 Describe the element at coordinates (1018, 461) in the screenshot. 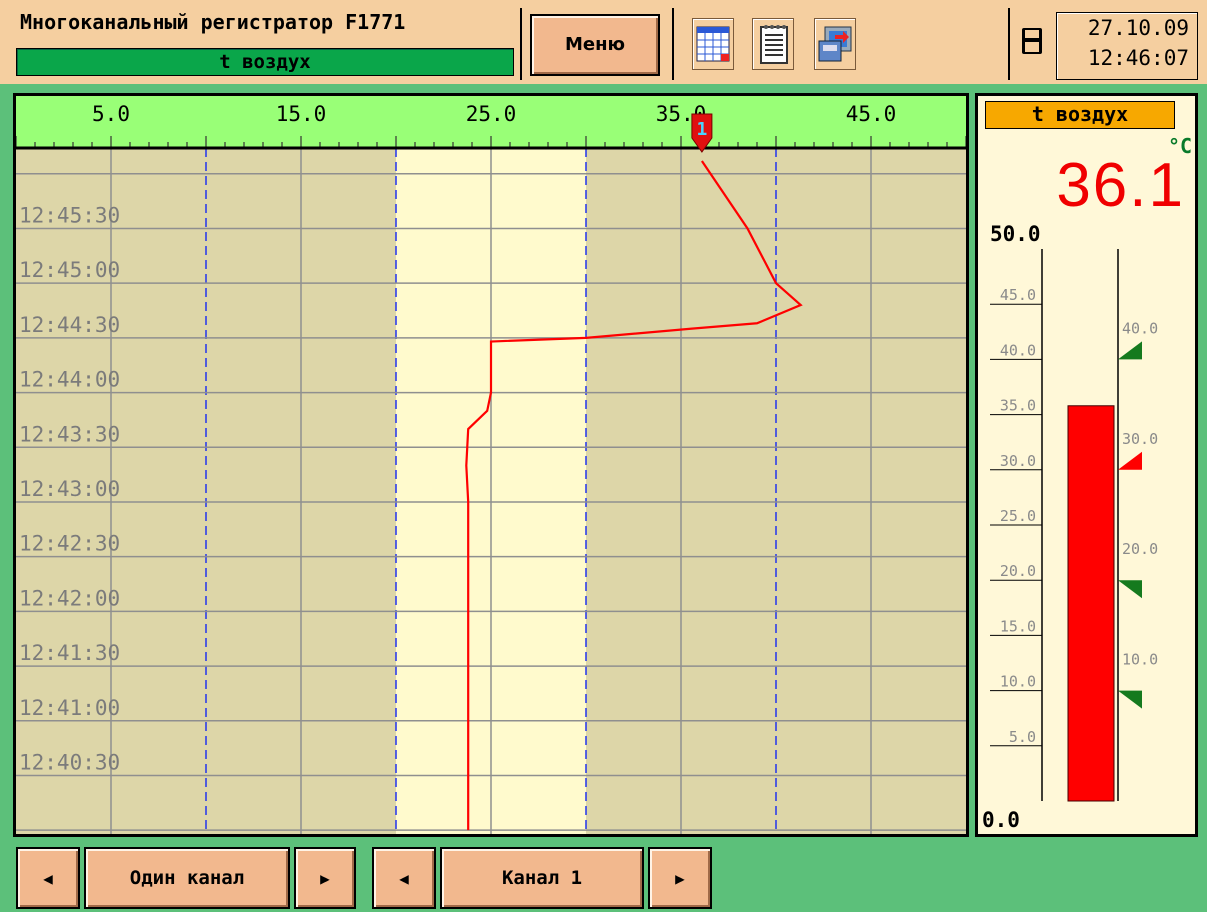

I see `scale-tick-label: 30.0` at that location.